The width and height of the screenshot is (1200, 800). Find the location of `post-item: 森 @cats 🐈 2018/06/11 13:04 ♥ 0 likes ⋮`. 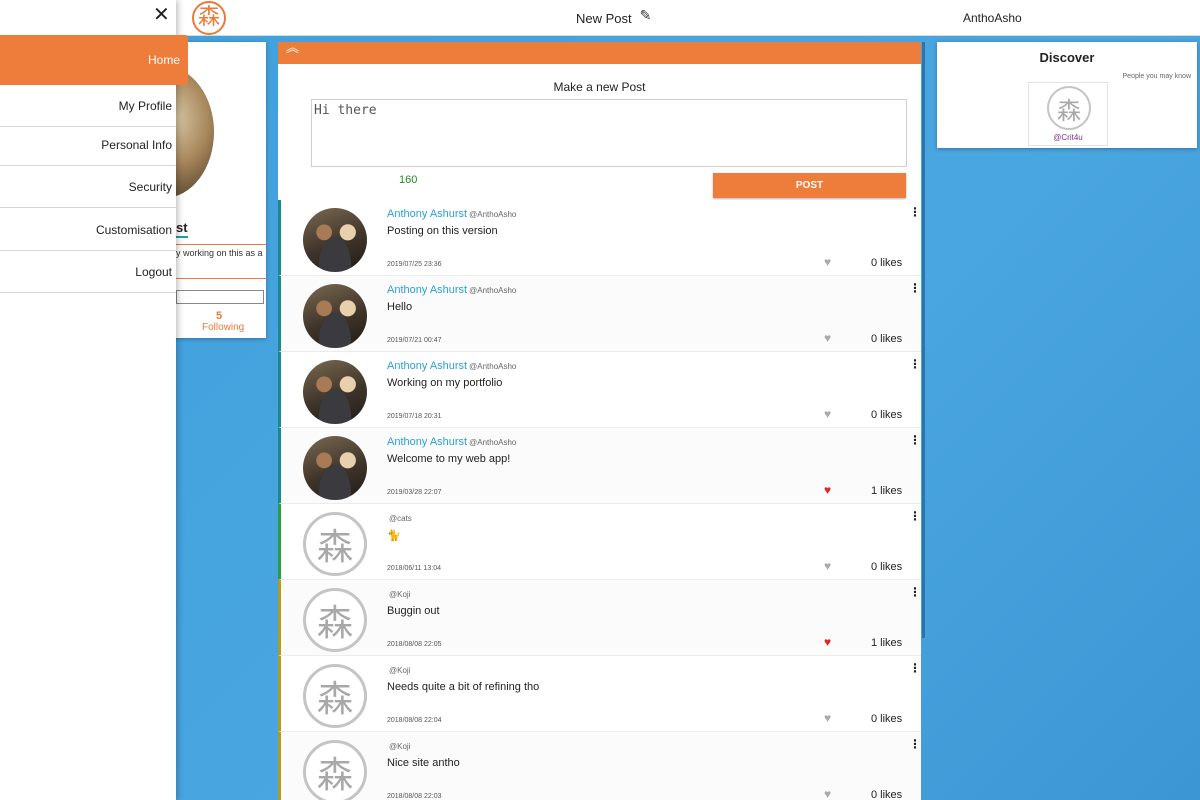

post-item: 森 @cats 🐈 2018/06/11 13:04 ♥ 0 likes ⋮ is located at coordinates (599, 542).